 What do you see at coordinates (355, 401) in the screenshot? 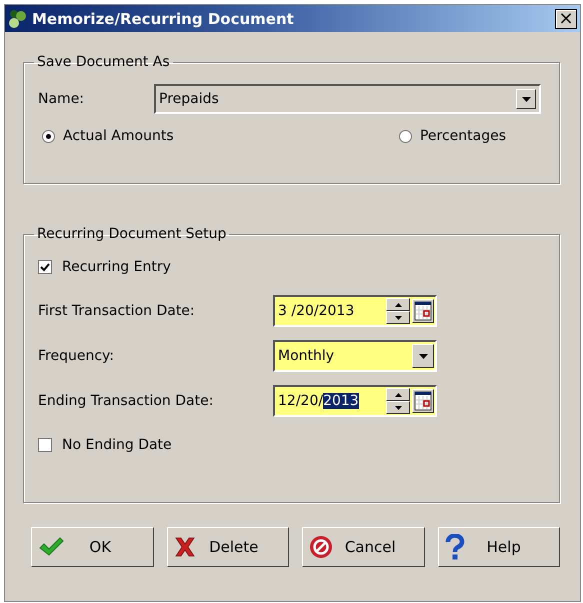
I see `date-field: 12/20/2013` at bounding box center [355, 401].